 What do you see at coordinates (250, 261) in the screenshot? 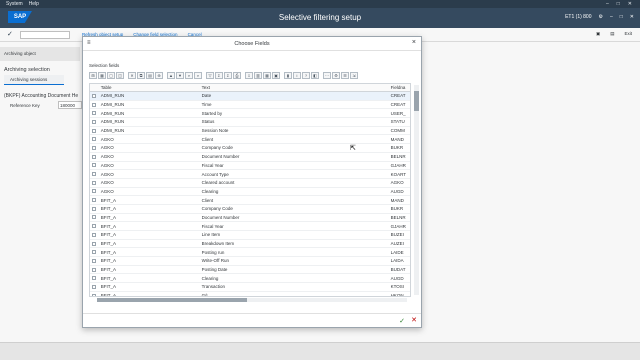
I see `table-row: BFIT_A Write-Off Run LAIDA` at bounding box center [250, 261].